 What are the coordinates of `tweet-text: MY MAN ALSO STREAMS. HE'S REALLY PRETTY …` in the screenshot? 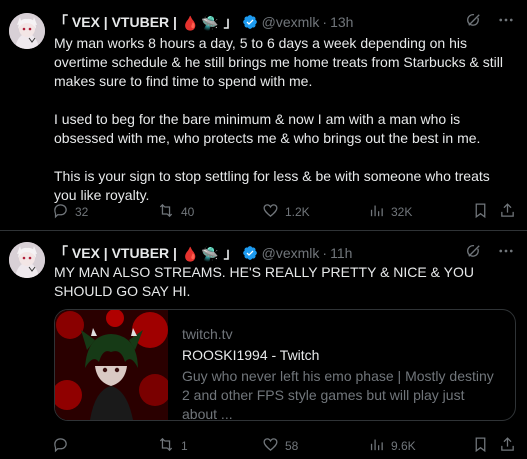 It's located at (285, 282).